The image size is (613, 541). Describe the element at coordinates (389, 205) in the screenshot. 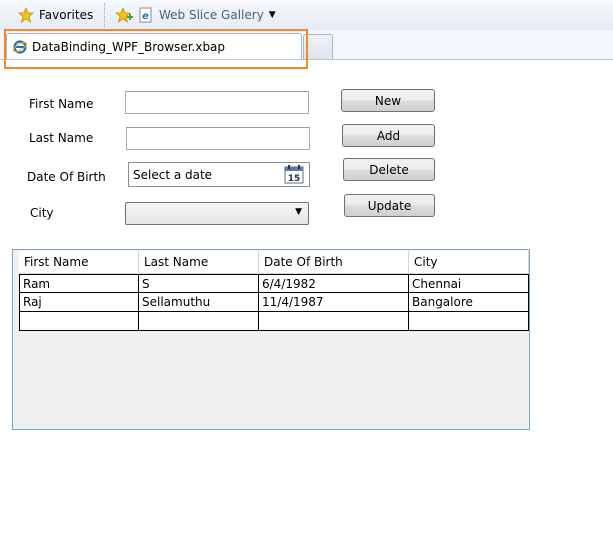

I see `update-button: Update` at that location.